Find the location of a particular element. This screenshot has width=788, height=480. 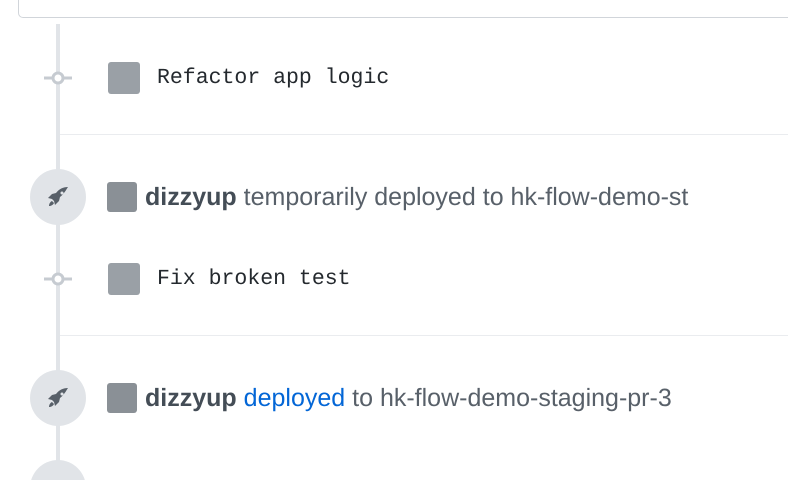

commit-message: Refactor app logic is located at coordinates (273, 78).